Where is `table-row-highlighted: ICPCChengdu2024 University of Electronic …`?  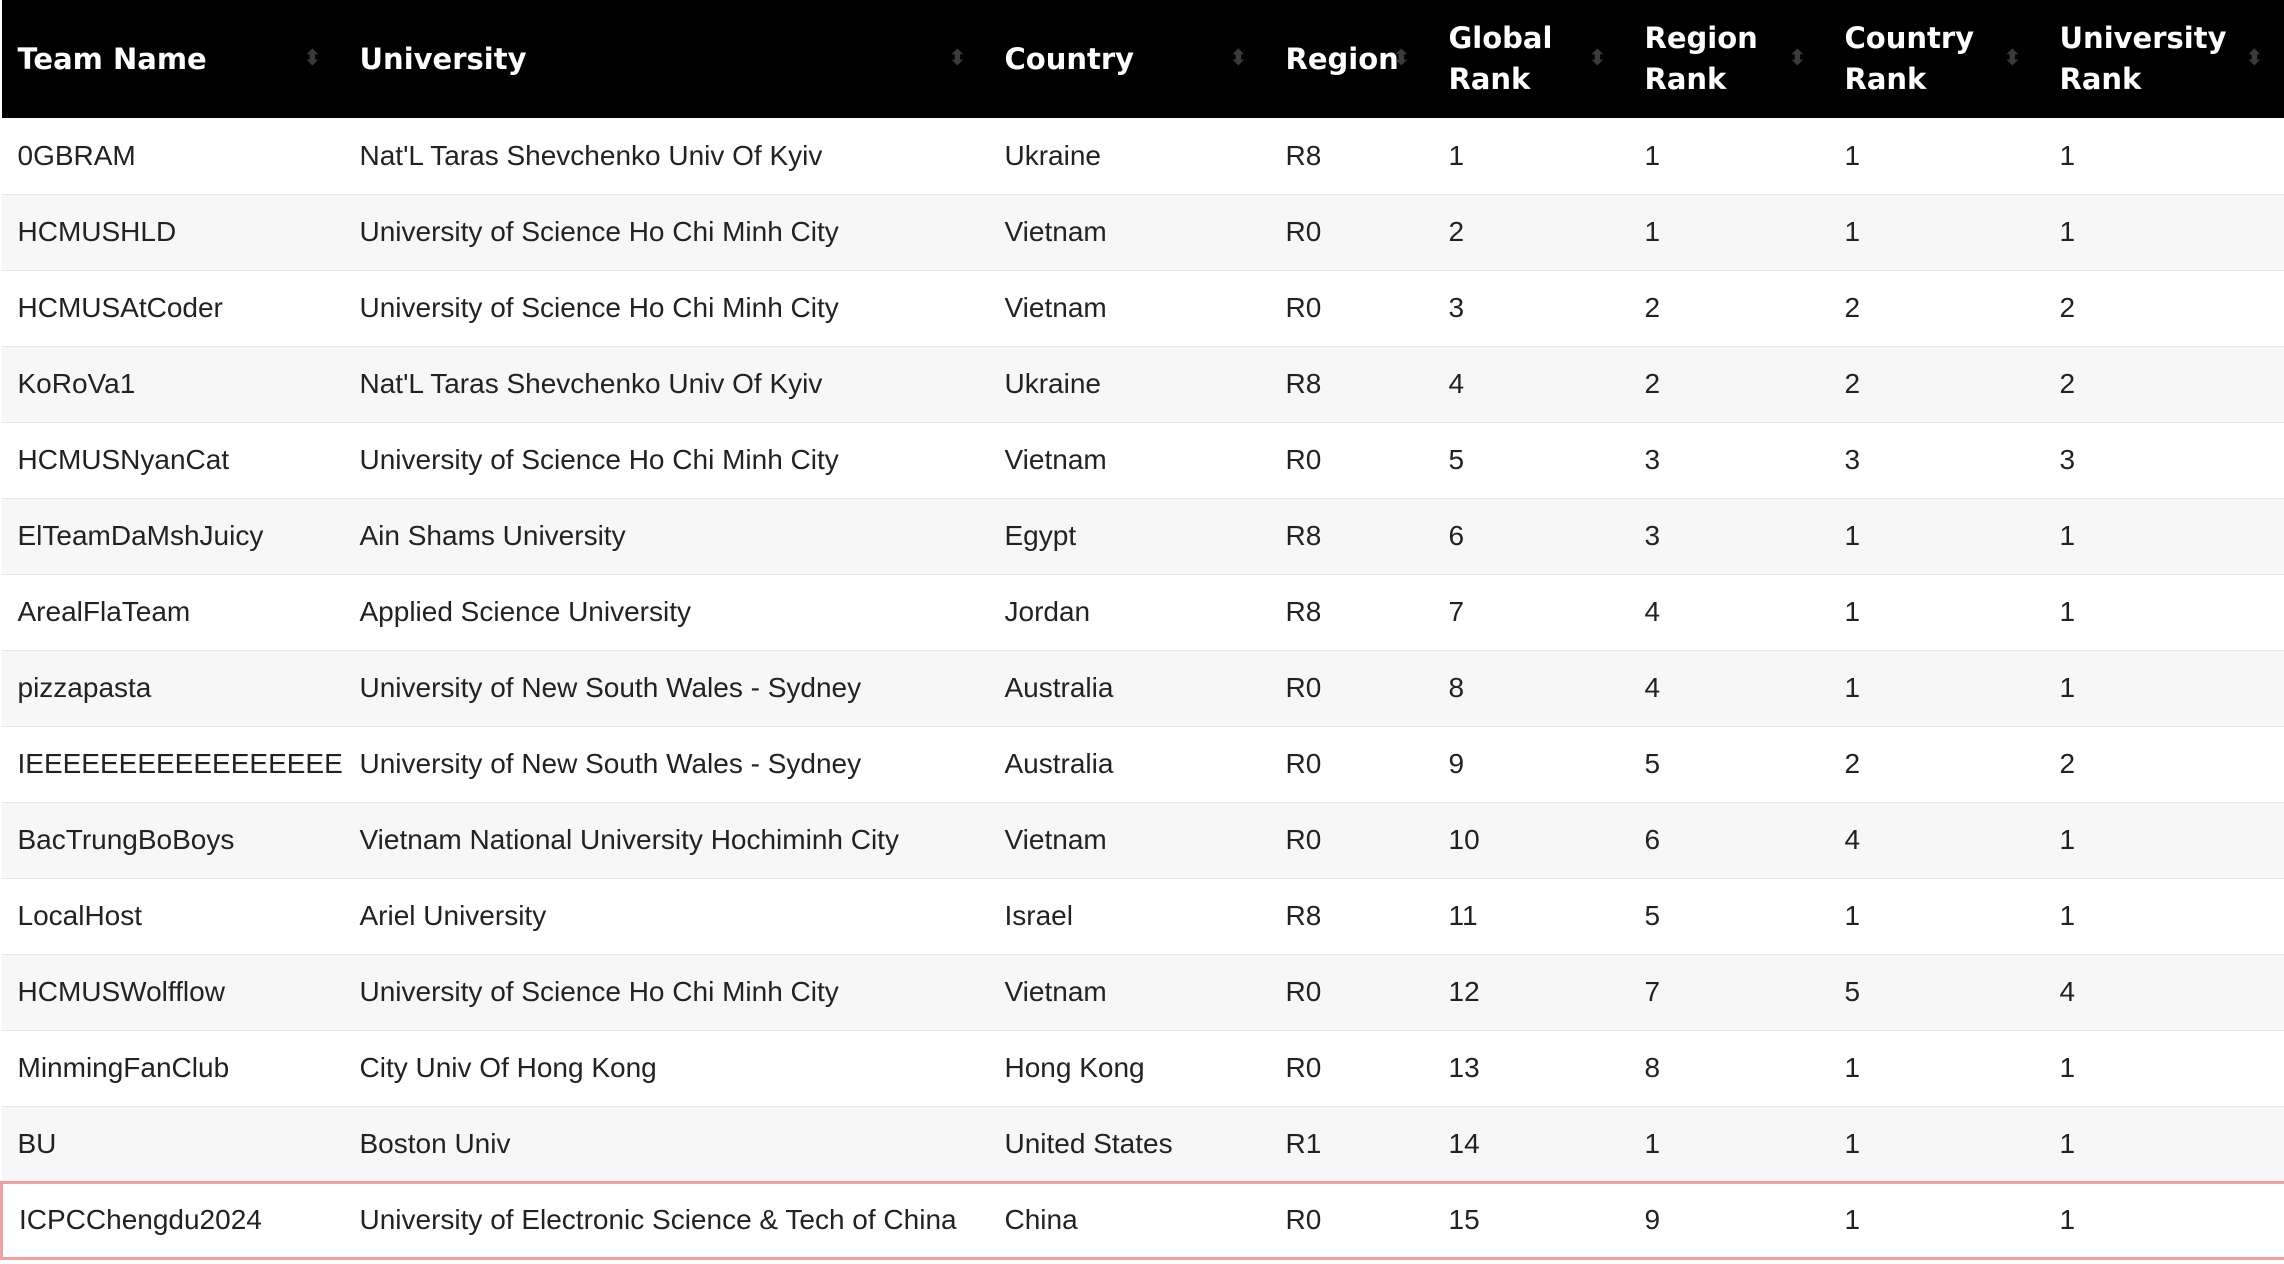
table-row-highlighted: ICPCChengdu2024 University of Electronic … is located at coordinates (1142, 1220).